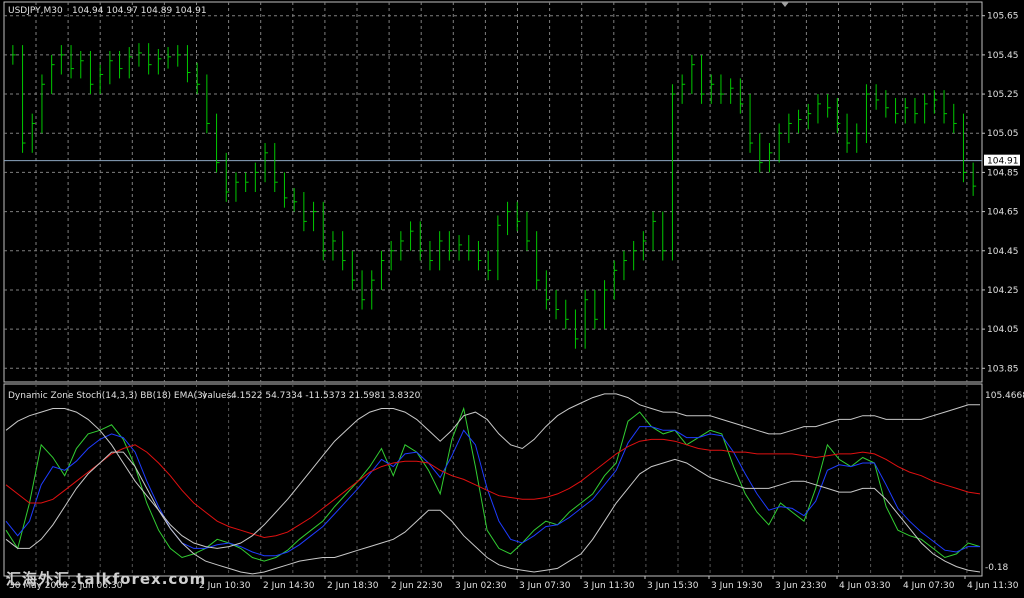 The height and width of the screenshot is (598, 1024). I want to click on price-tick-label: 105.25, so click(1003, 95).